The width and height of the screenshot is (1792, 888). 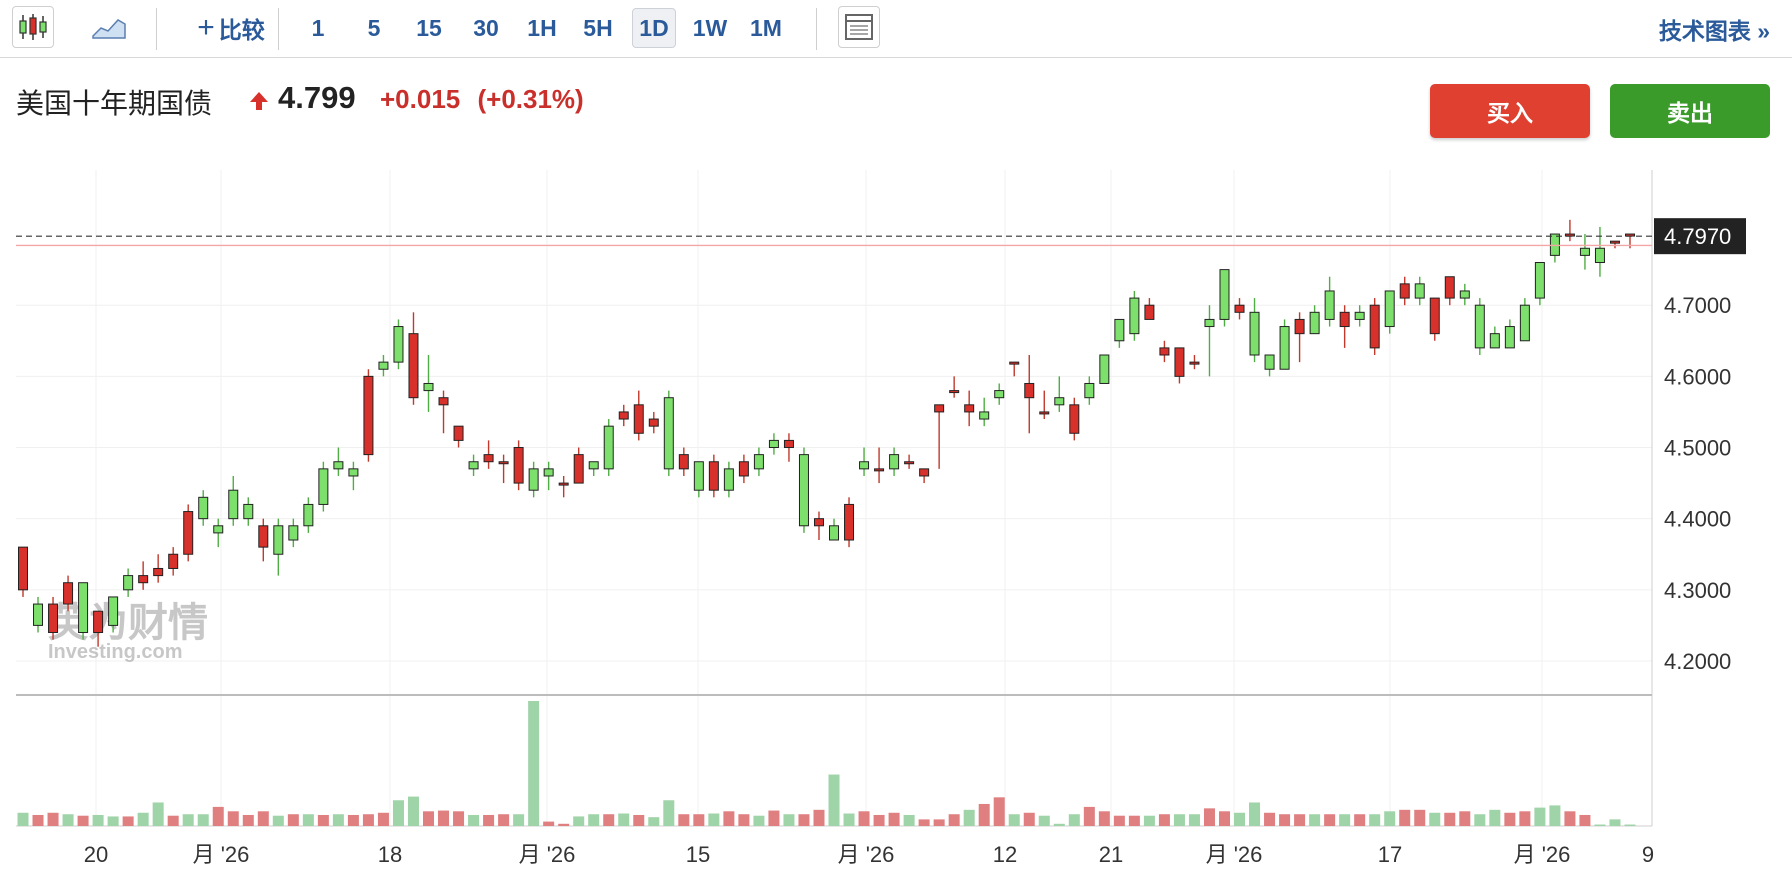 What do you see at coordinates (896, 29) in the screenshot?
I see `chart-toolbar: + 比较 1 5 15 30 1H 5H 1D 1W 1M 技术图表 »` at bounding box center [896, 29].